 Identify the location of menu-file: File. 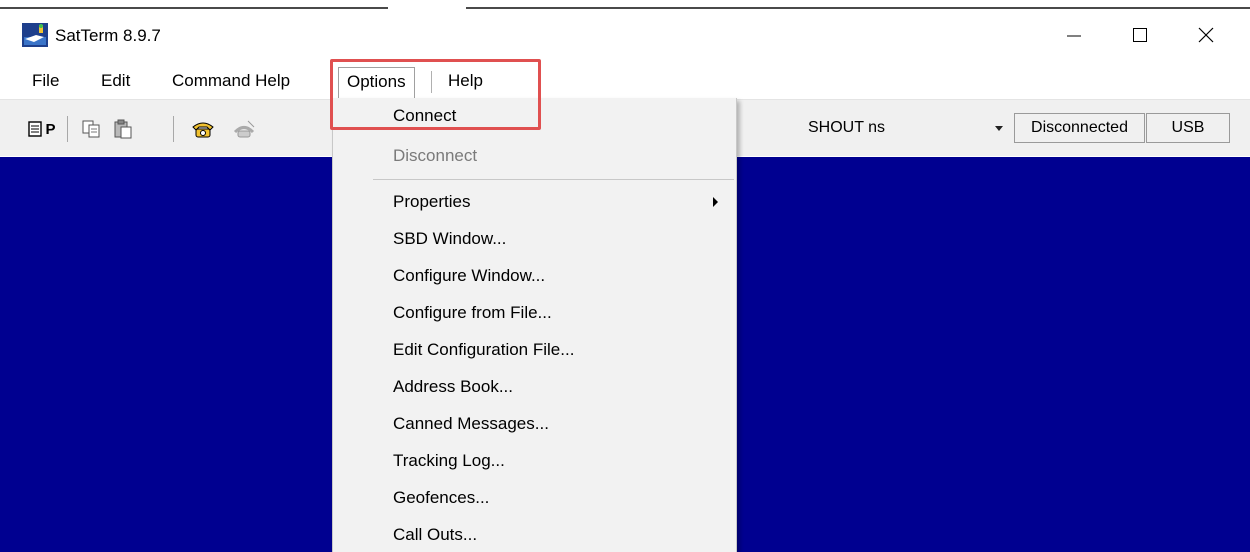
(45, 81).